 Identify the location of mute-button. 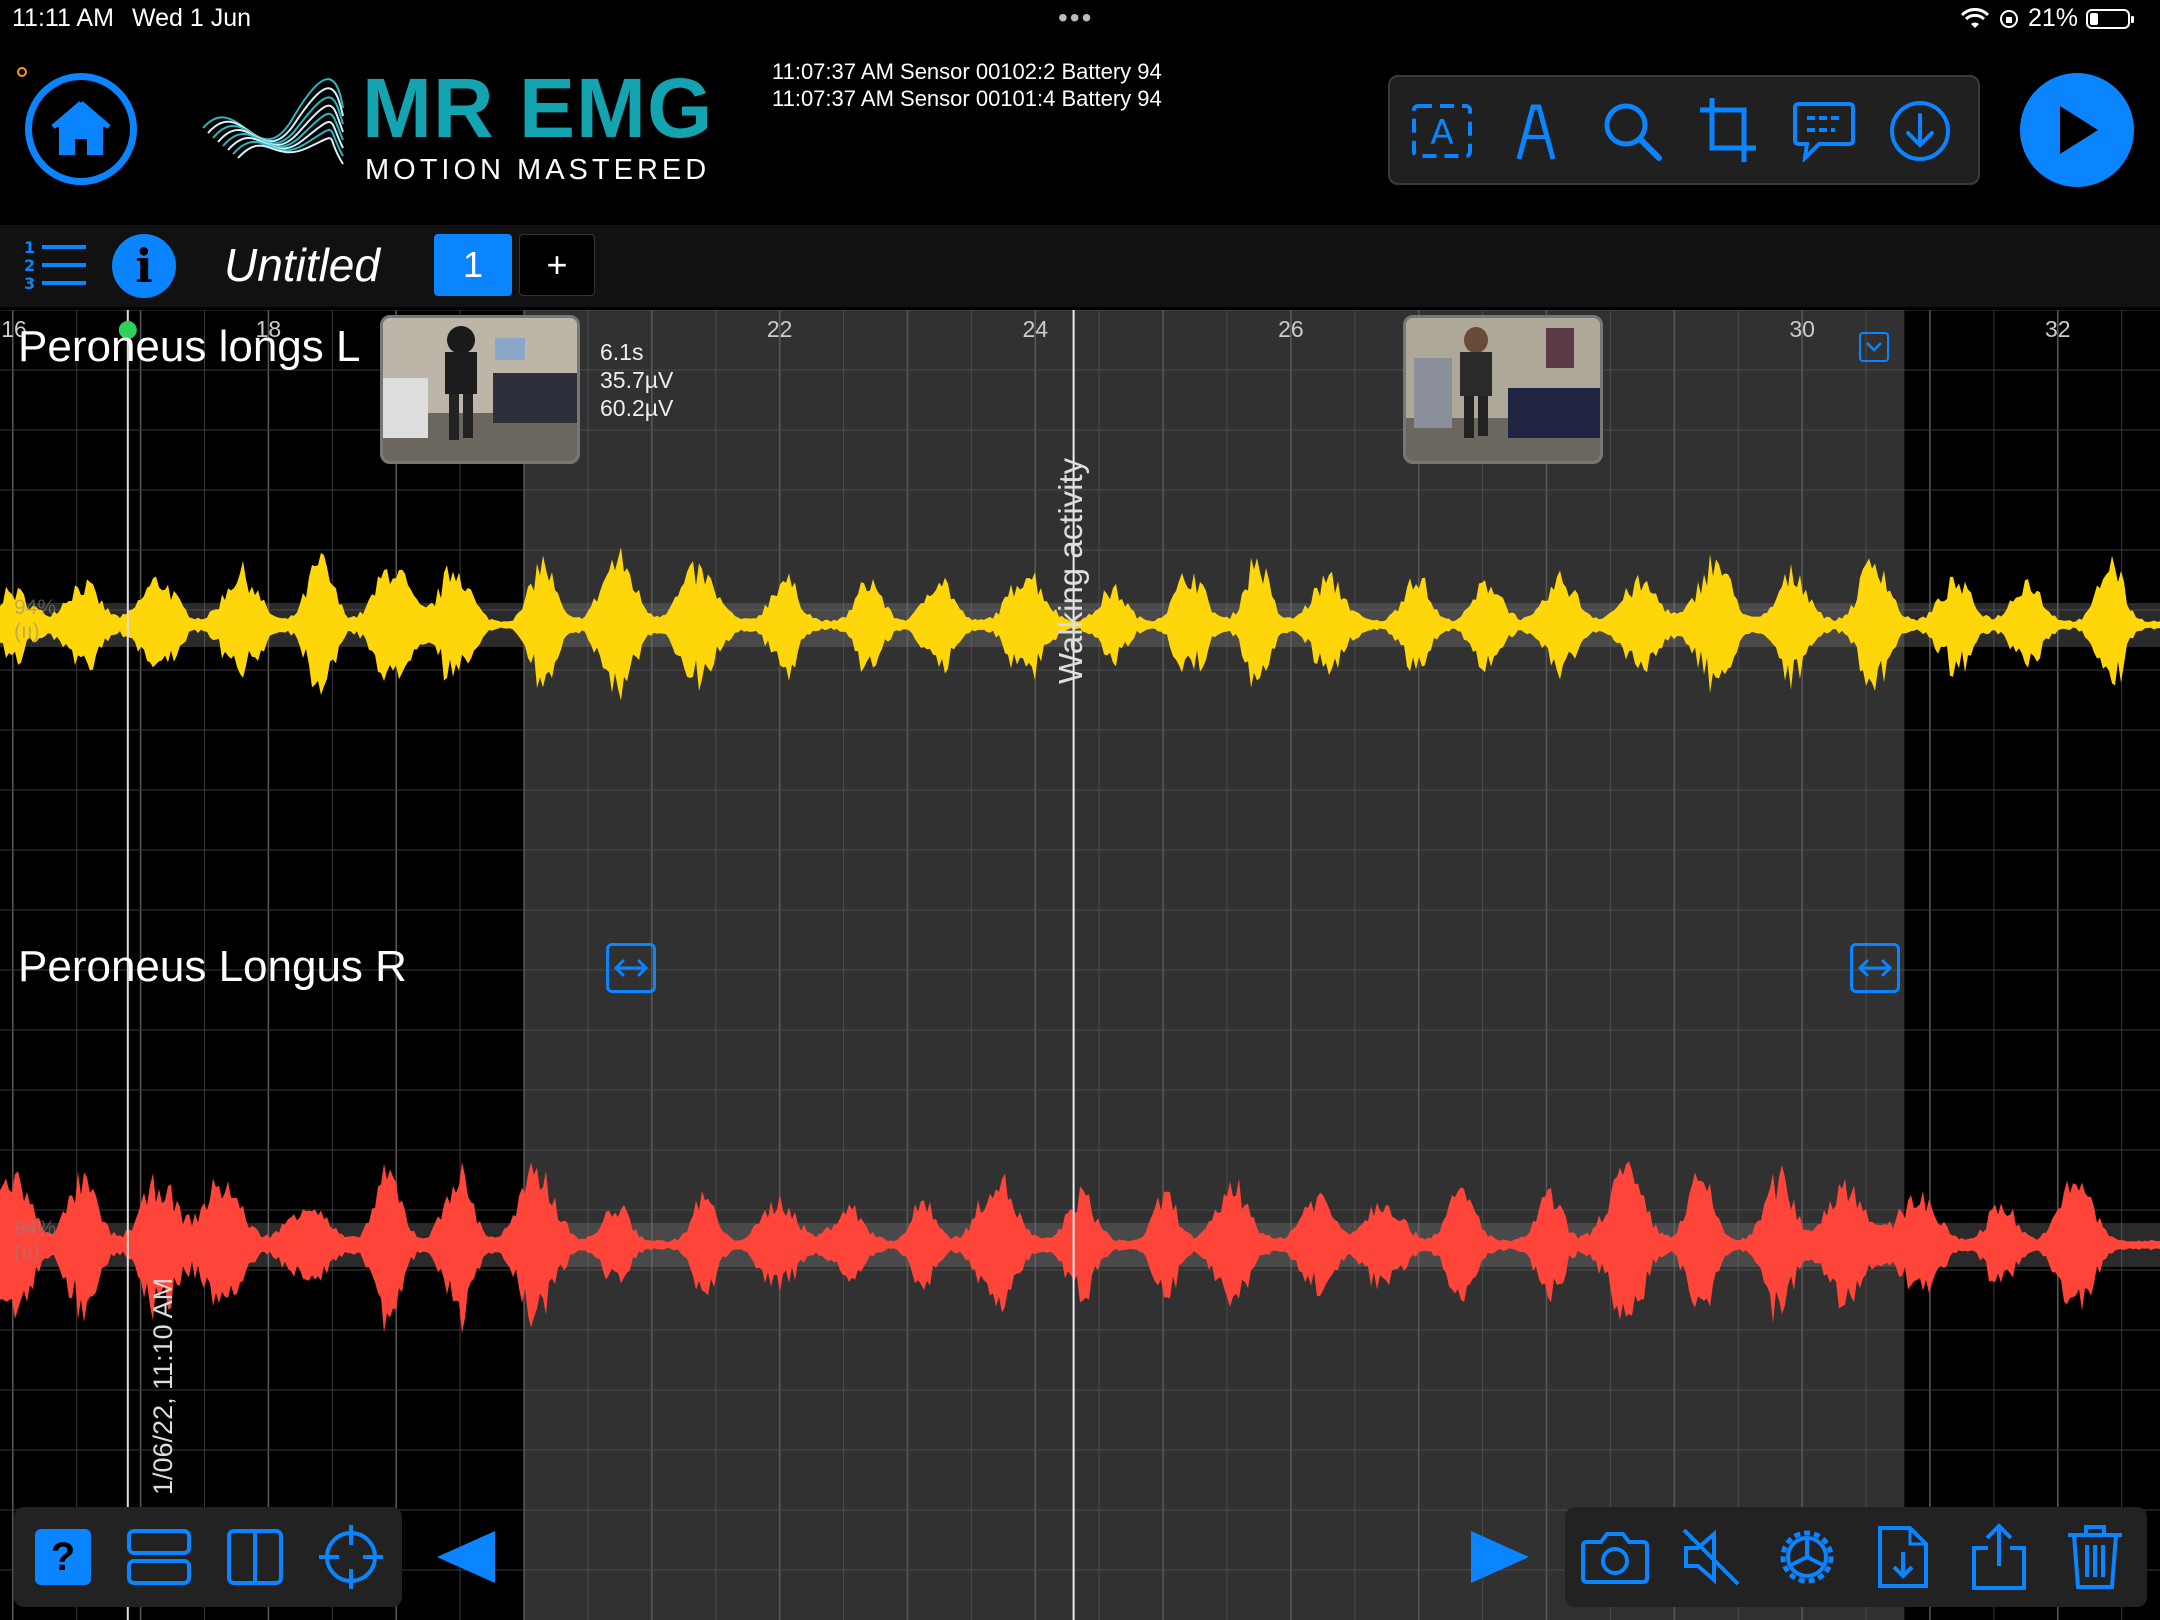
(1711, 1557).